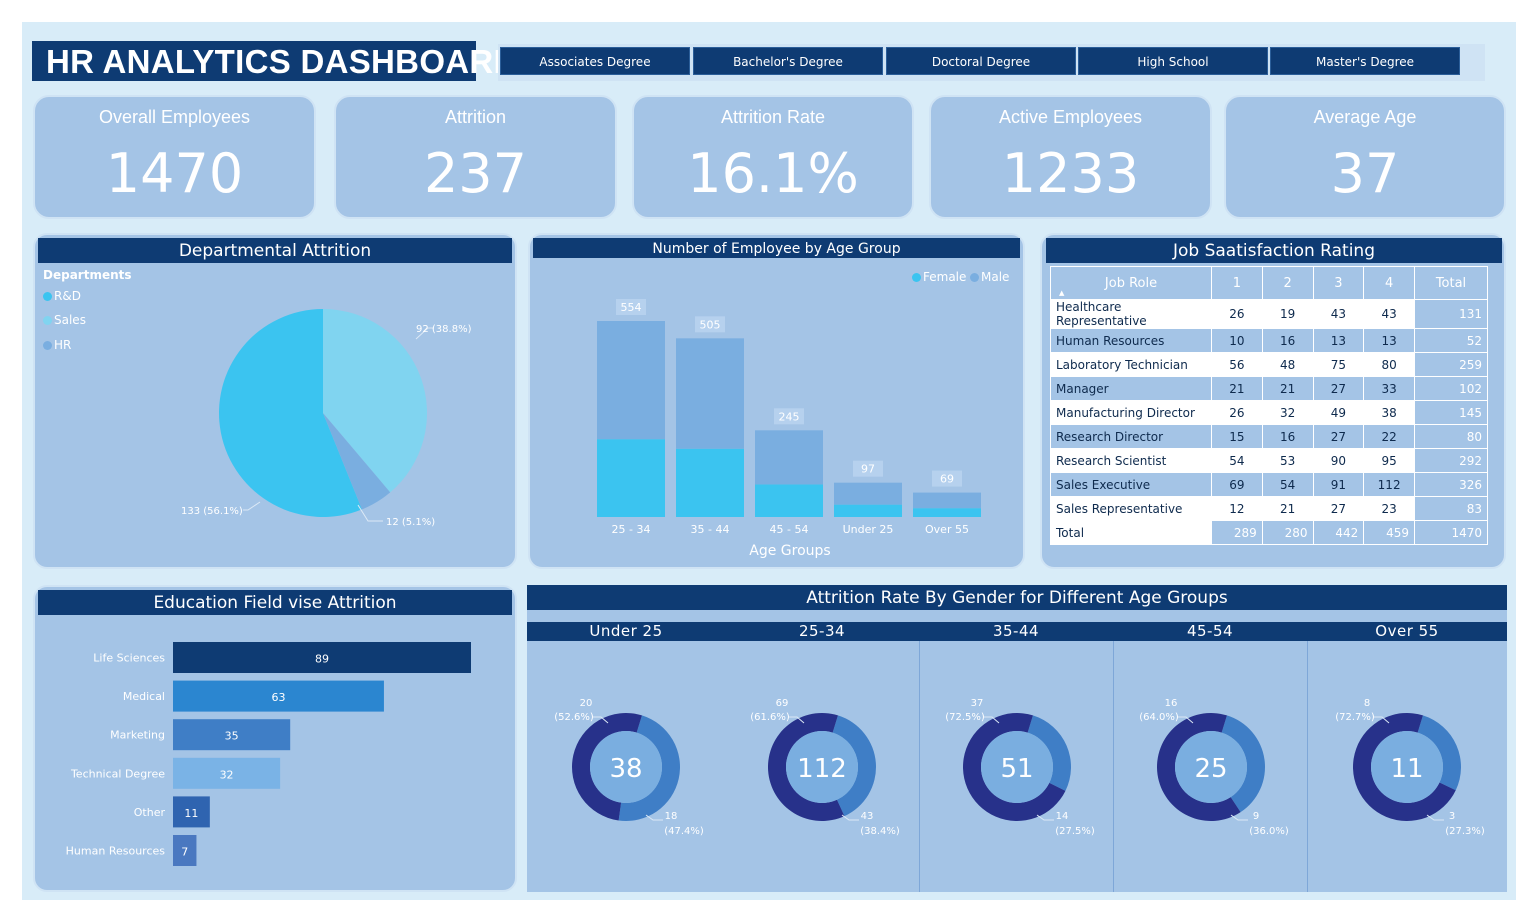 Image resolution: width=1536 pixels, height=923 pixels. I want to click on cell-total: 326, so click(1451, 484).